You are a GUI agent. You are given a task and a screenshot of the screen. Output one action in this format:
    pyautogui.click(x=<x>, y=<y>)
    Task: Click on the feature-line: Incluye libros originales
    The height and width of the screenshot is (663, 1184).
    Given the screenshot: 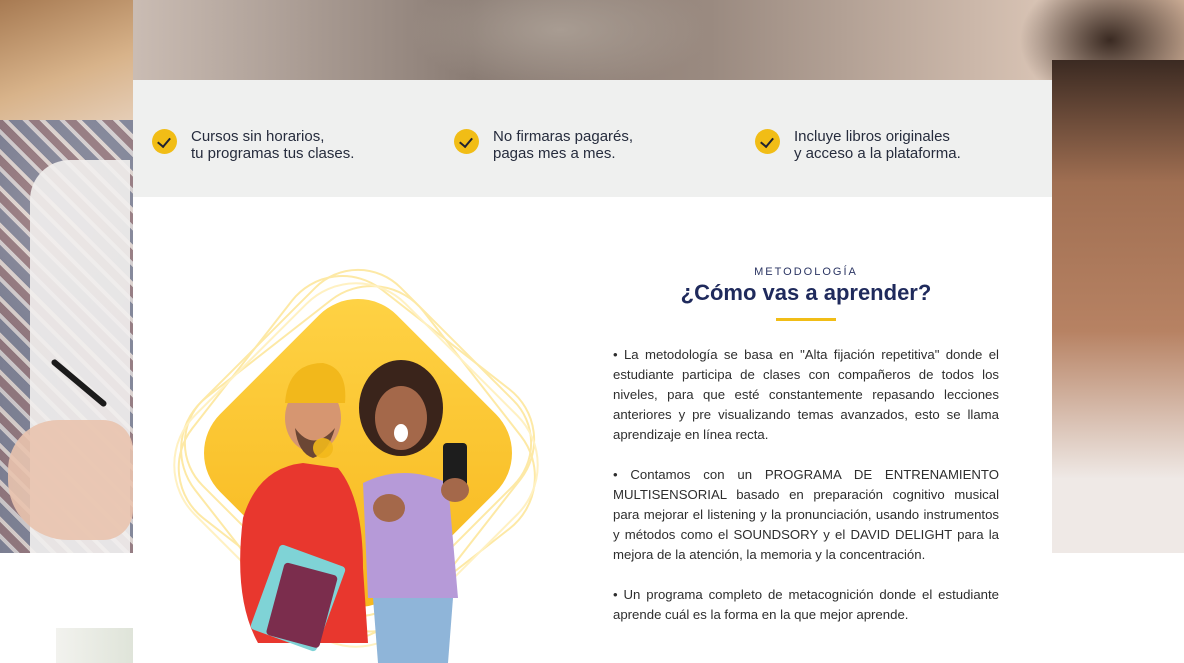 What is the action you would take?
    pyautogui.click(x=872, y=136)
    